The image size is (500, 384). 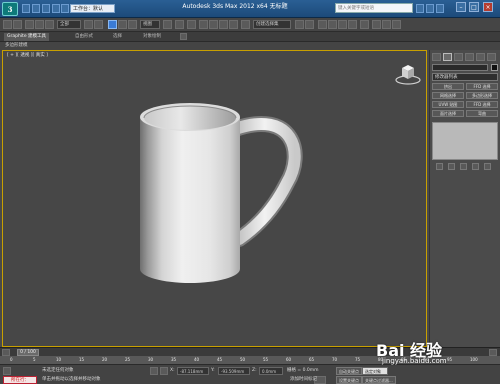 I want to click on timeline-tick-label: 25, so click(x=128, y=359).